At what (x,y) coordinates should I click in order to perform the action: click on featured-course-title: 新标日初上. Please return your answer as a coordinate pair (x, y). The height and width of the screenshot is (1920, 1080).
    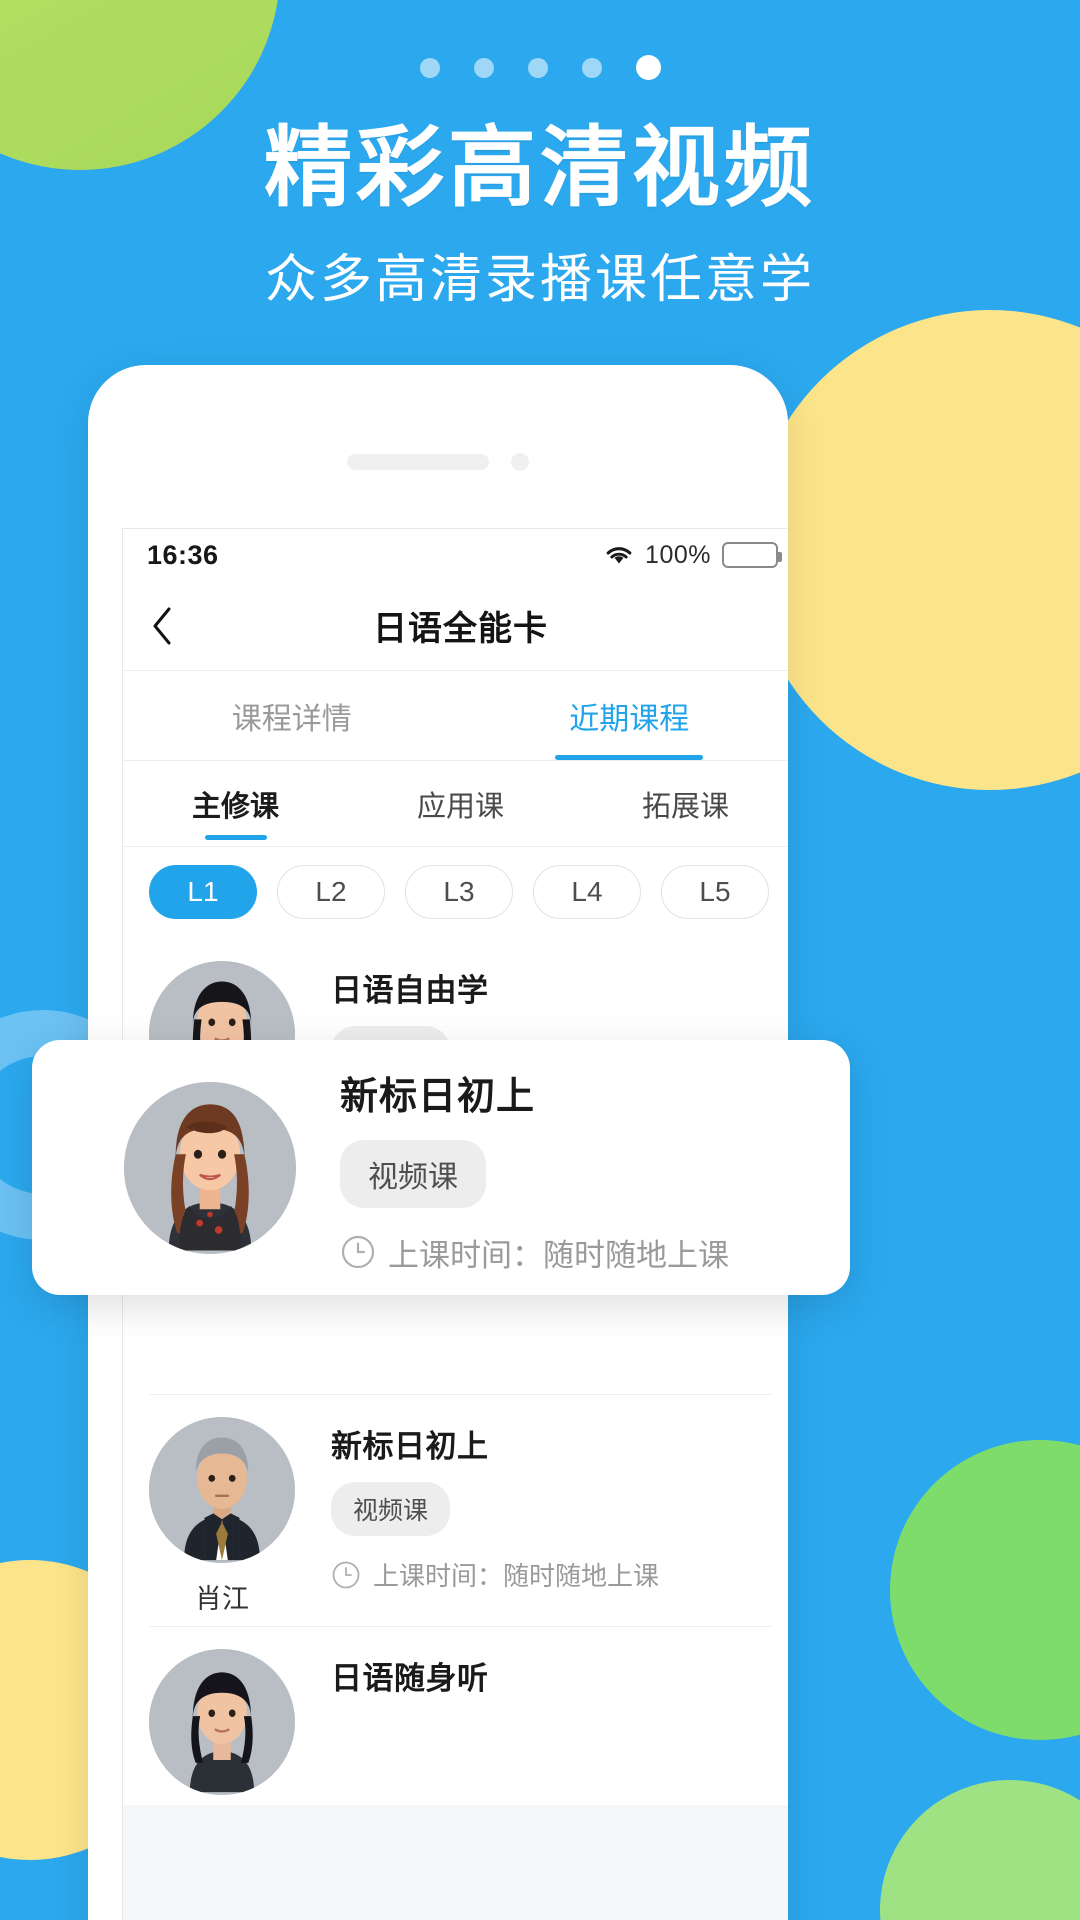
    Looking at the image, I should click on (438, 1096).